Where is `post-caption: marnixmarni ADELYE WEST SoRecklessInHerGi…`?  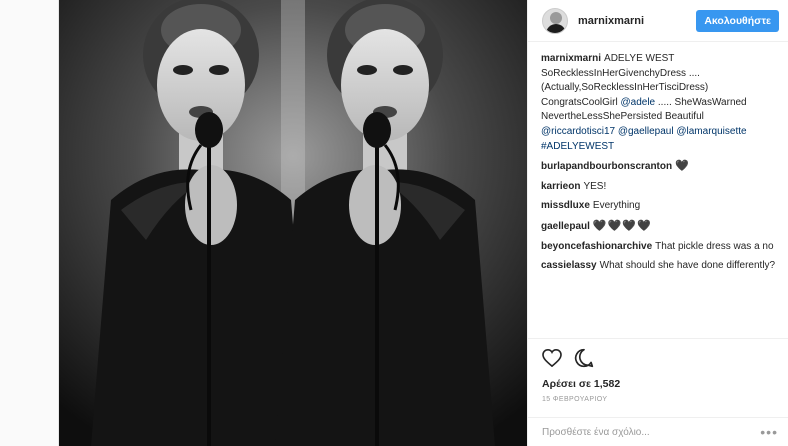
post-caption: marnixmarni ADELYE WEST SoRecklessInHerGi… is located at coordinates (660, 103).